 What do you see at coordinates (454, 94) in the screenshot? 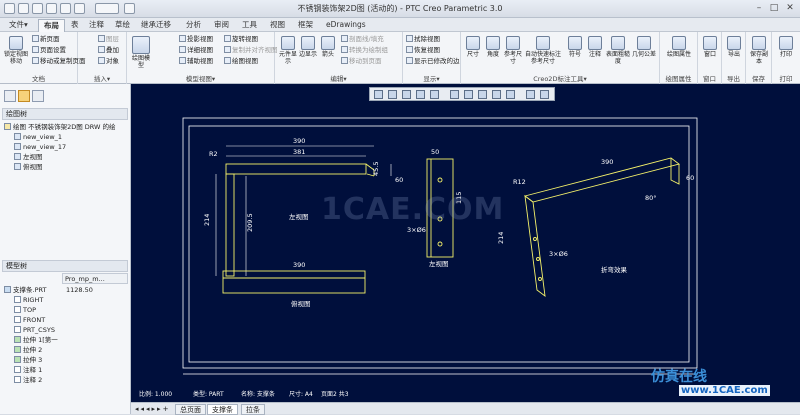
I see `datum-display-icon` at bounding box center [454, 94].